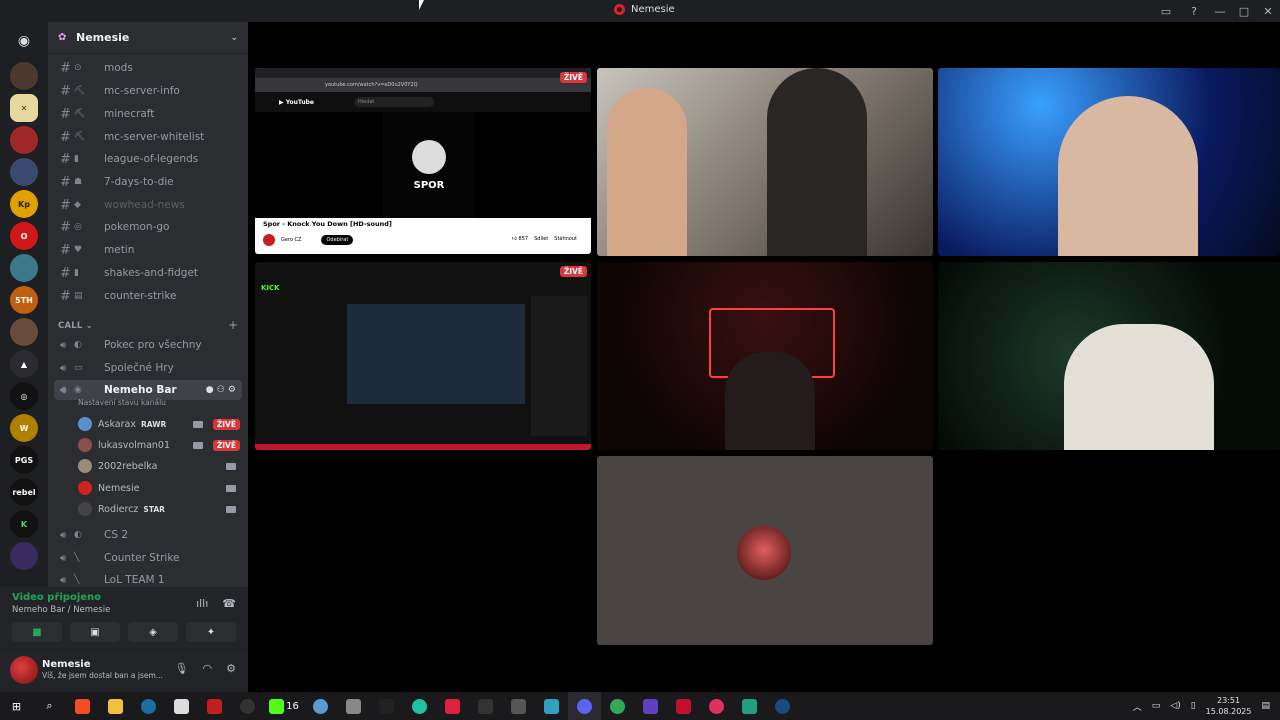 This screenshot has height=720, width=1280. I want to click on chrome-icon, so click(617, 706).